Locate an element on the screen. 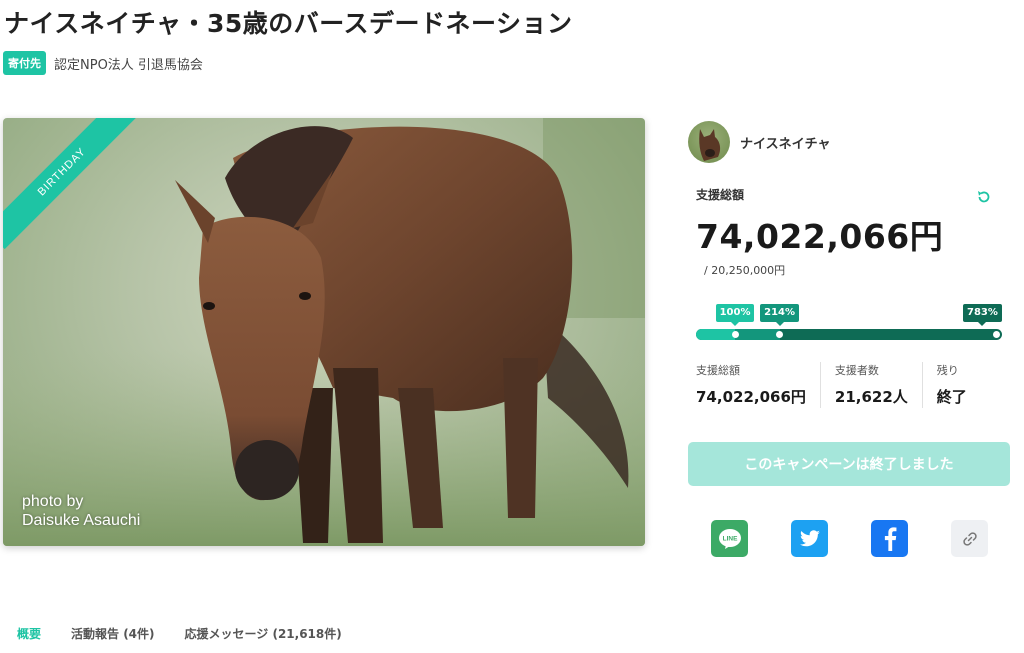 This screenshot has height=653, width=1024. share-twitter-button is located at coordinates (809, 538).